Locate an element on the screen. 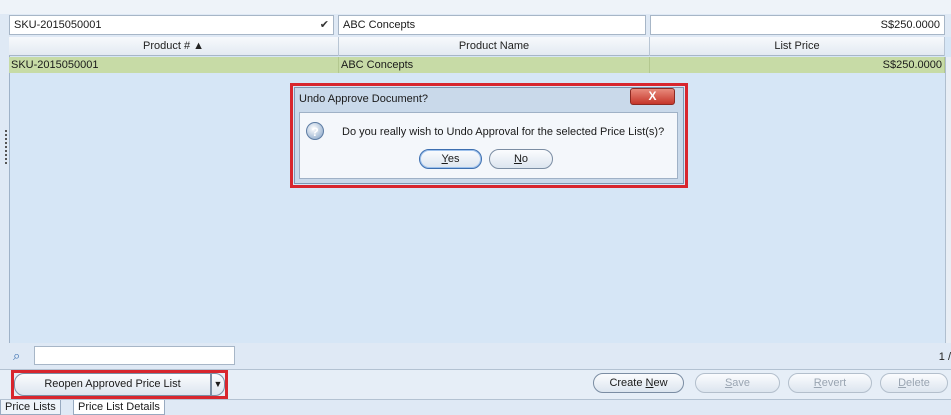 This screenshot has width=951, height=415. close-icon: X is located at coordinates (652, 96).